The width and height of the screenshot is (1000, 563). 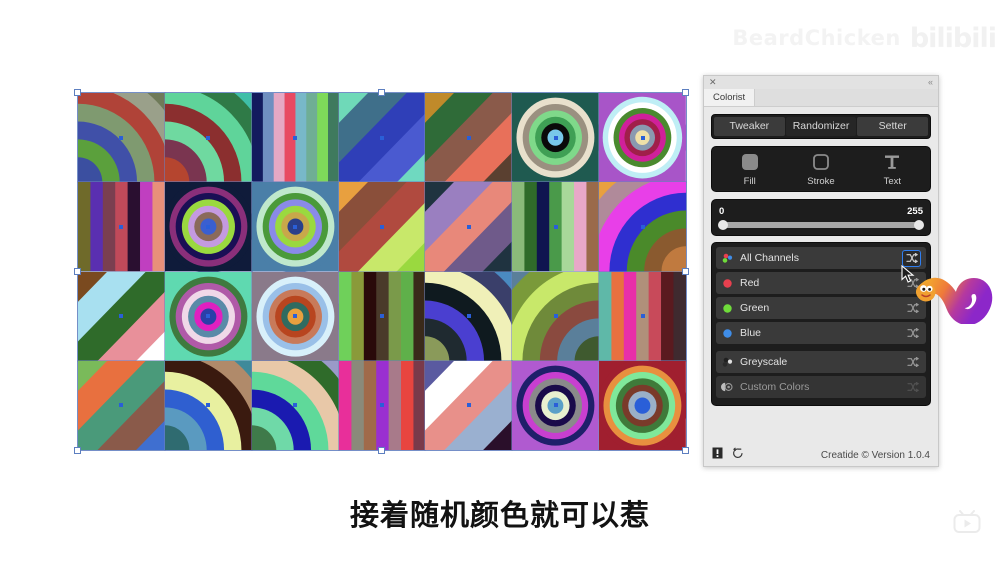 What do you see at coordinates (912, 333) in the screenshot?
I see `shuffle-icon-blue` at bounding box center [912, 333].